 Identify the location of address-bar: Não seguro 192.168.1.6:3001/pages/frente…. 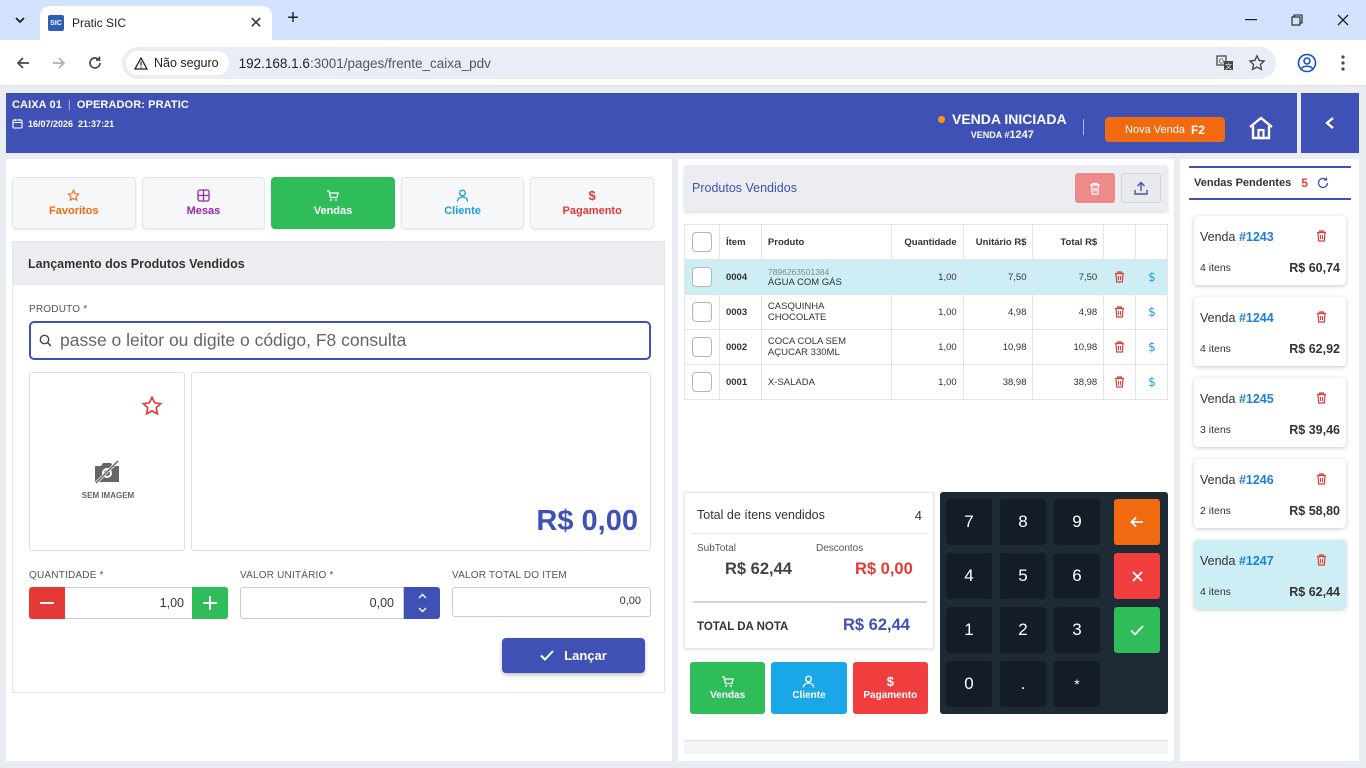
(699, 63).